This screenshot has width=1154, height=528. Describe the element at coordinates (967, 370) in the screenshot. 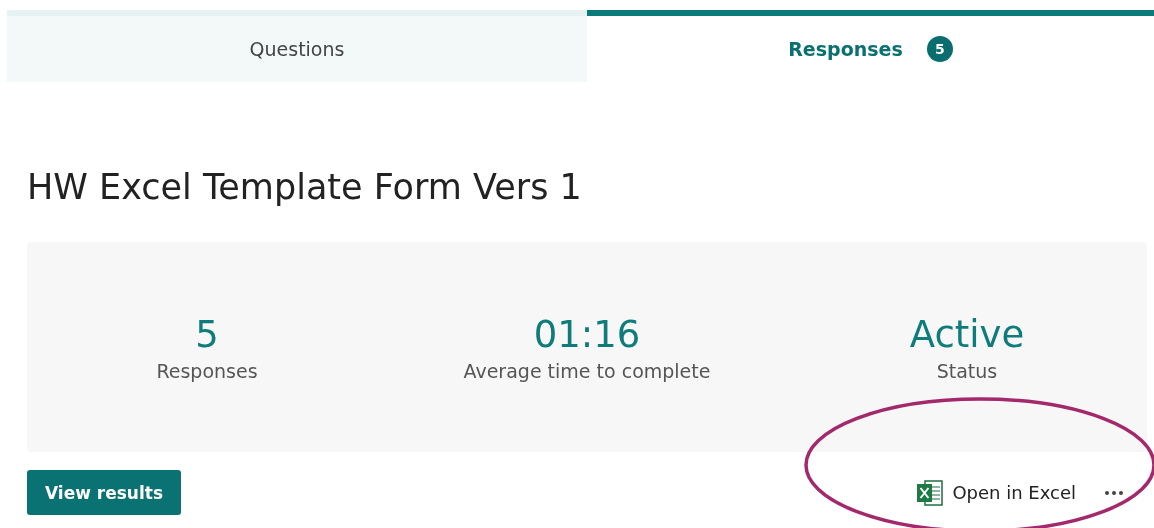

I see `stat-label: Status` at that location.